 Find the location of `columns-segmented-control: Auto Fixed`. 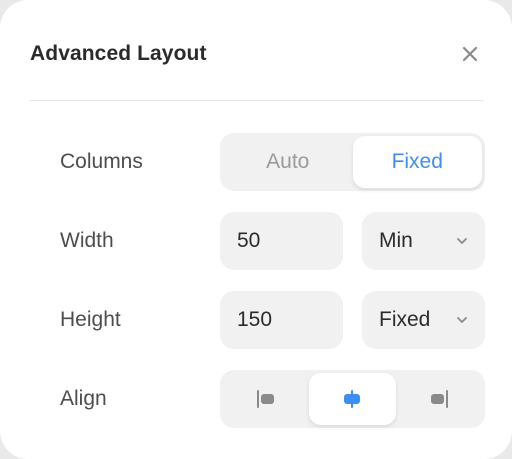

columns-segmented-control: Auto Fixed is located at coordinates (352, 162).